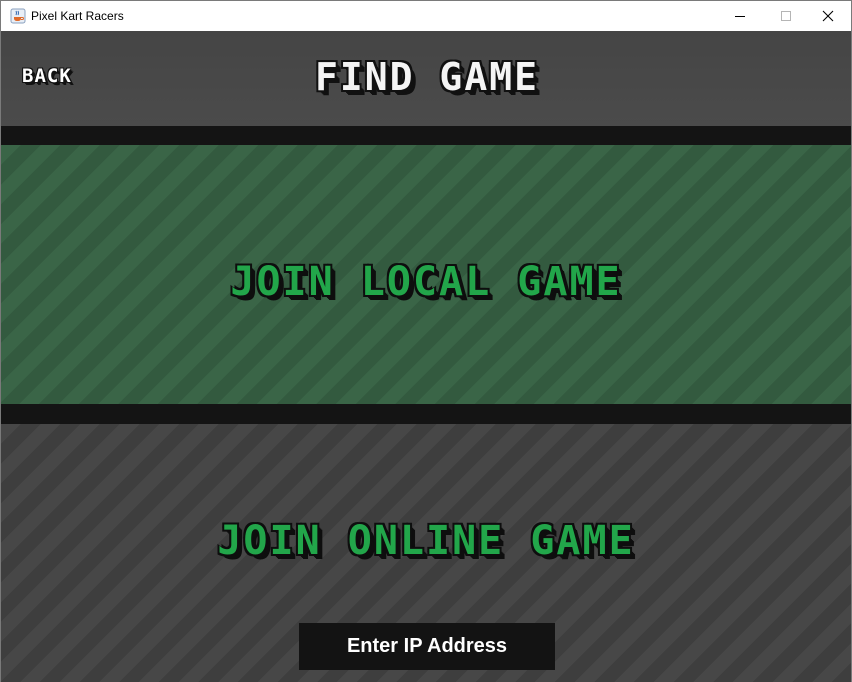  What do you see at coordinates (426, 541) in the screenshot?
I see `join-online-game-label: JOIN ONLINE GAME` at bounding box center [426, 541].